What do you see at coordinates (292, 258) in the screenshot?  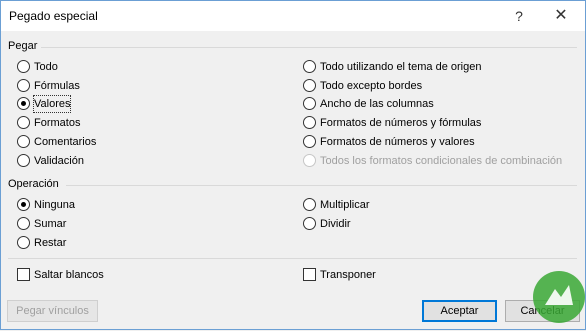 I see `checkbox-divider` at bounding box center [292, 258].